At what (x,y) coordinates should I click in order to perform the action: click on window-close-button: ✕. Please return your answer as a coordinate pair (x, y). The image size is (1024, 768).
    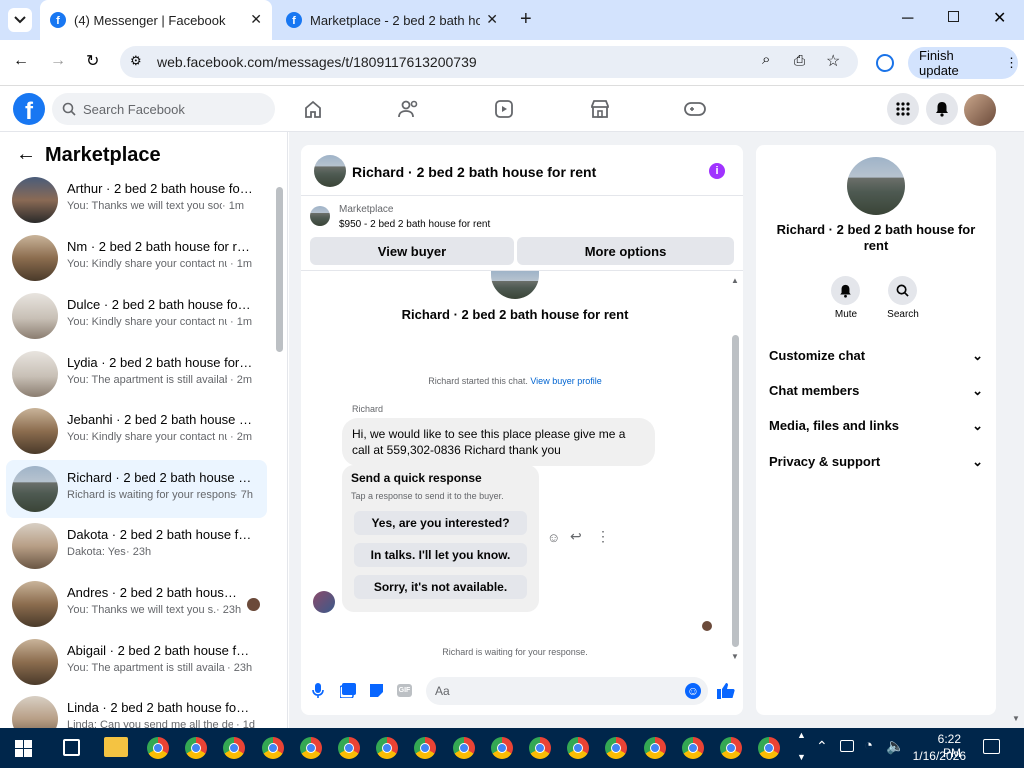
    Looking at the image, I should click on (999, 18).